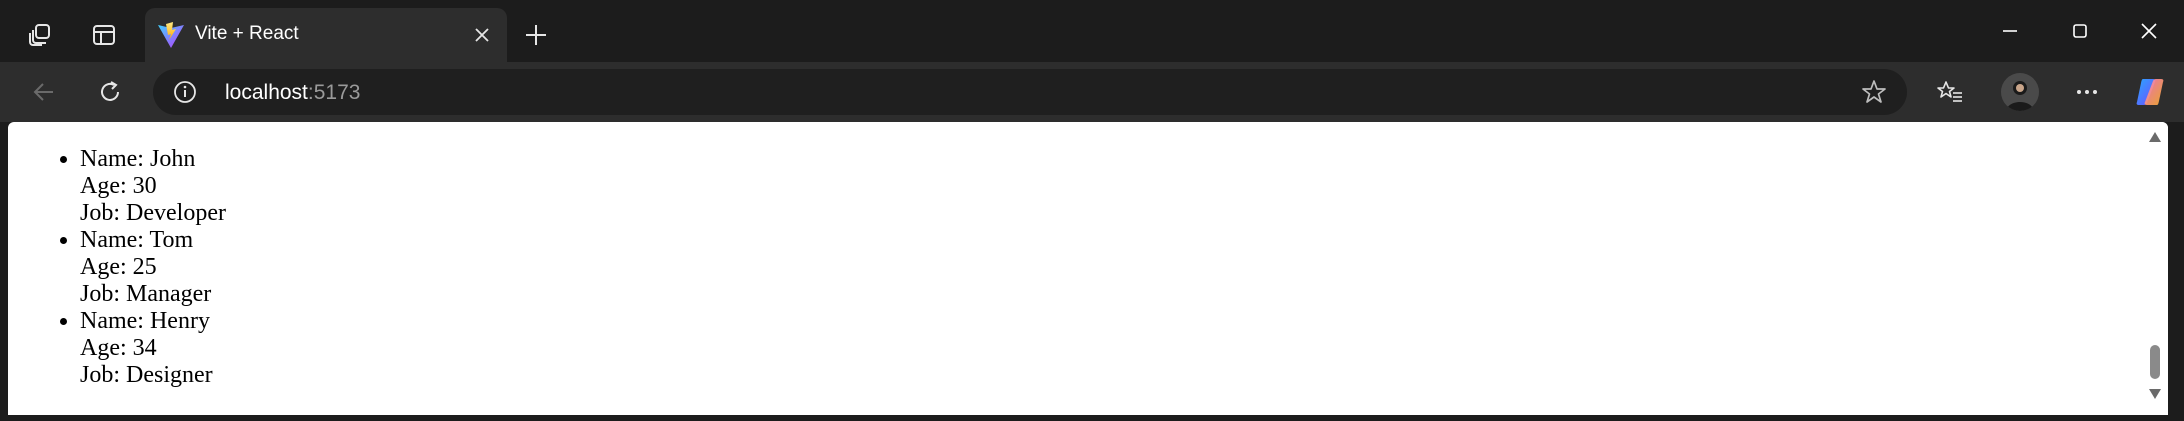 The image size is (2184, 421). I want to click on person-job: Job: Manager, so click(146, 294).